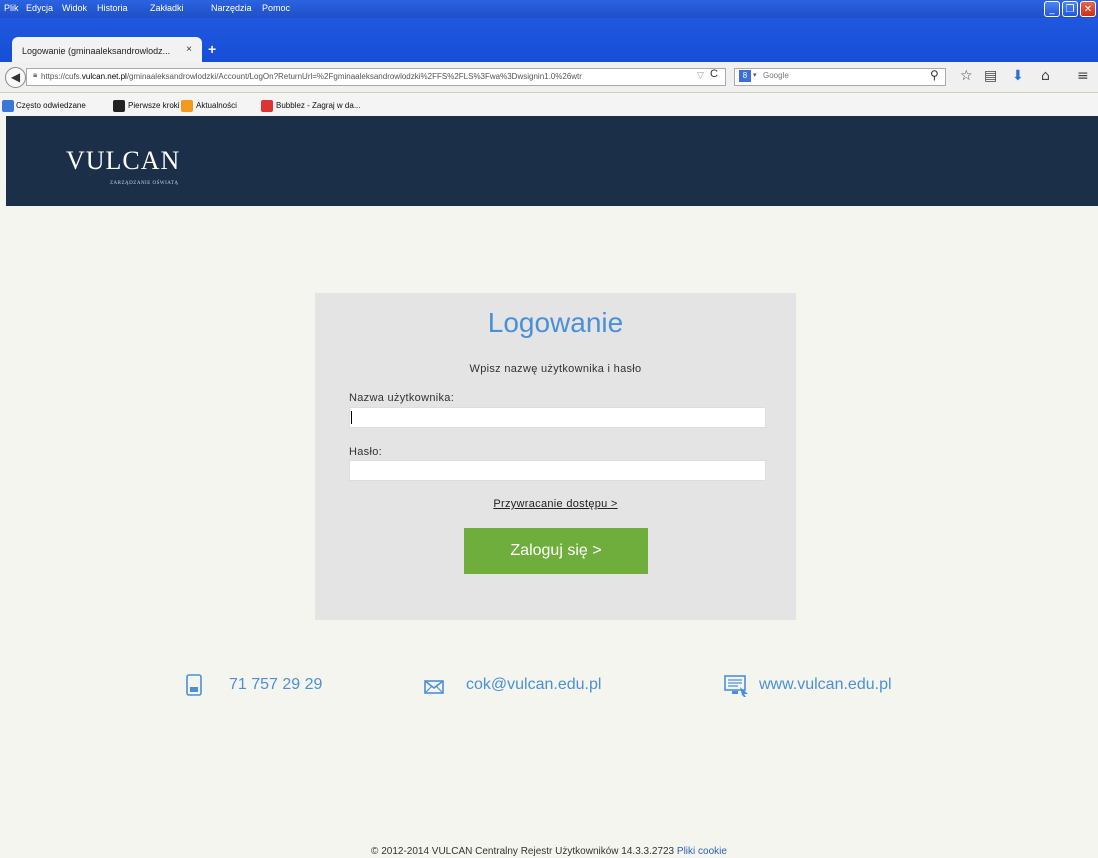 The image size is (1098, 858). What do you see at coordinates (1088, 9) in the screenshot?
I see `close-window-button: ✕` at bounding box center [1088, 9].